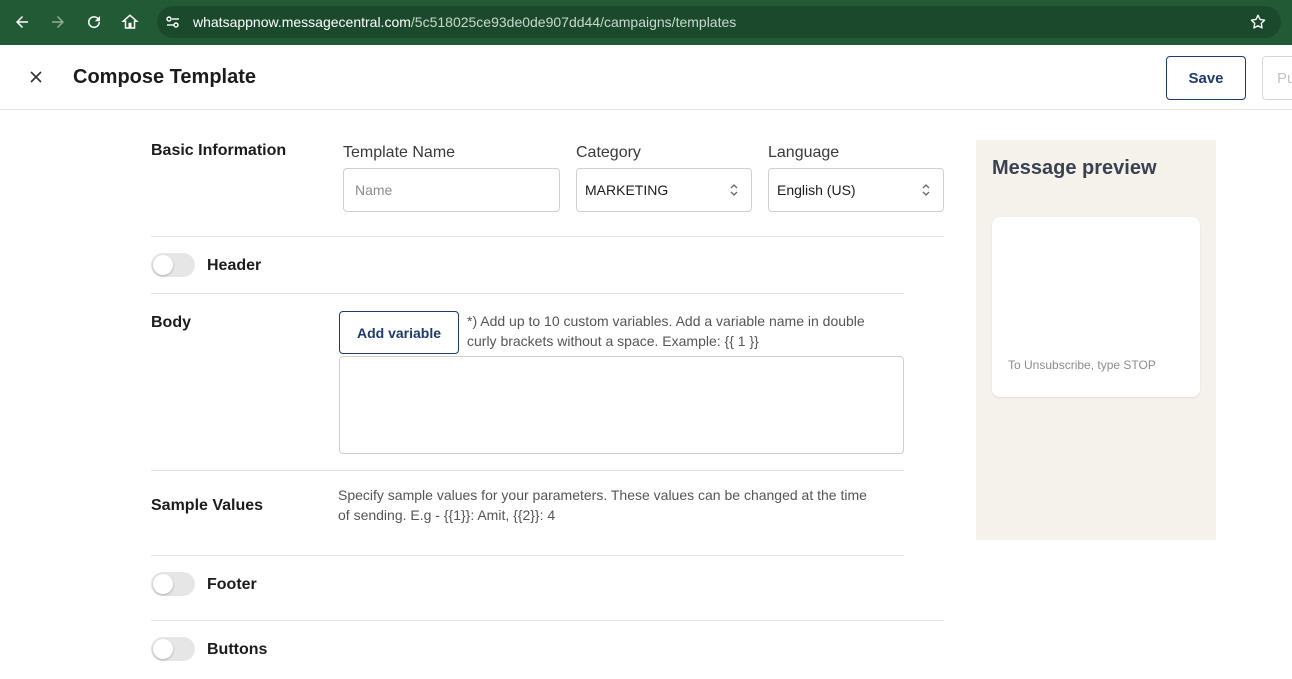  What do you see at coordinates (207, 505) in the screenshot?
I see `sample-values-label: Sample Values` at bounding box center [207, 505].